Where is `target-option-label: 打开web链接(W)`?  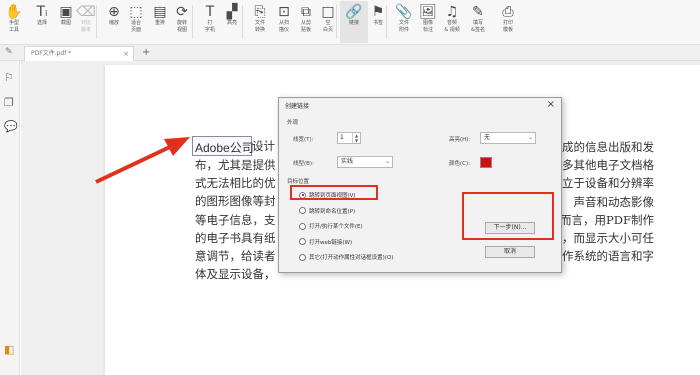
target-option-label: 打开web链接(W) is located at coordinates (331, 242).